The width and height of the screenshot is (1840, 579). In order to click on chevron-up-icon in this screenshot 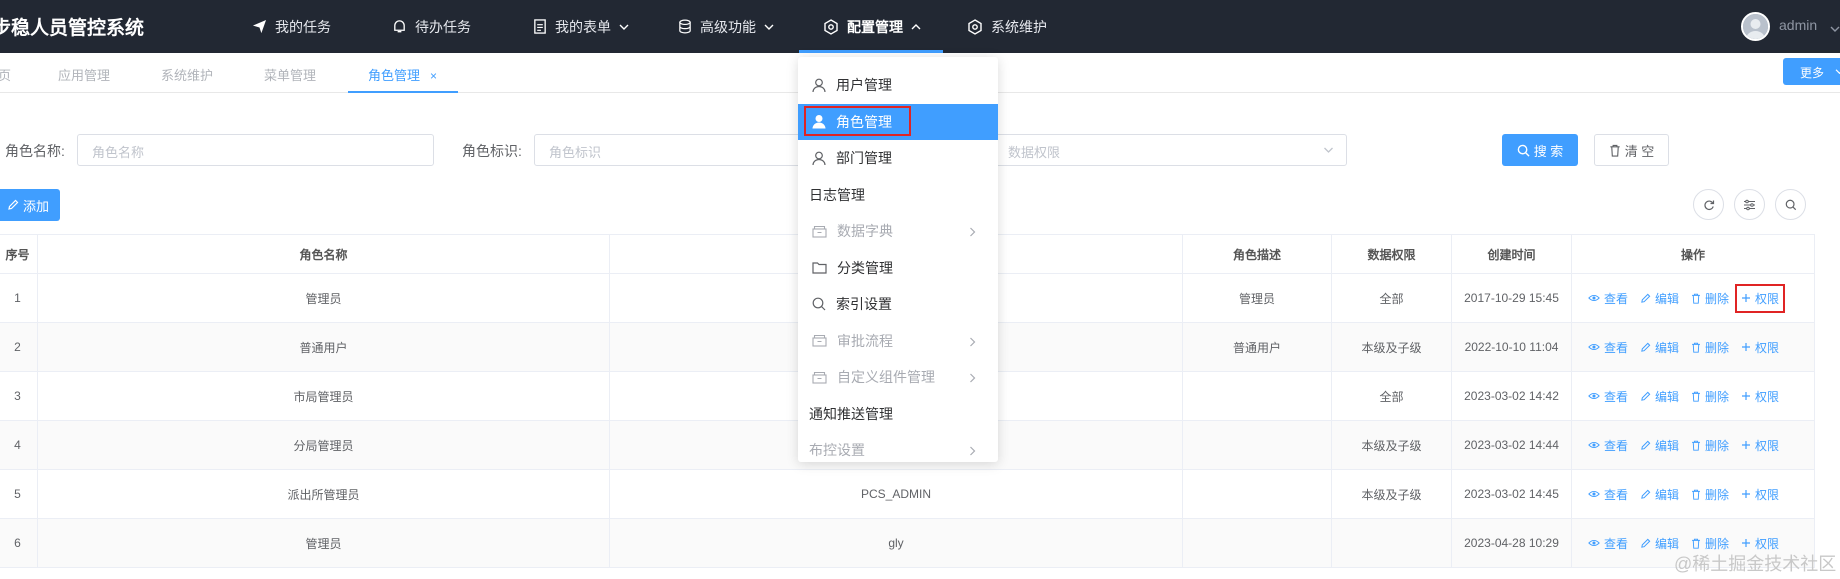, I will do `click(916, 27)`.